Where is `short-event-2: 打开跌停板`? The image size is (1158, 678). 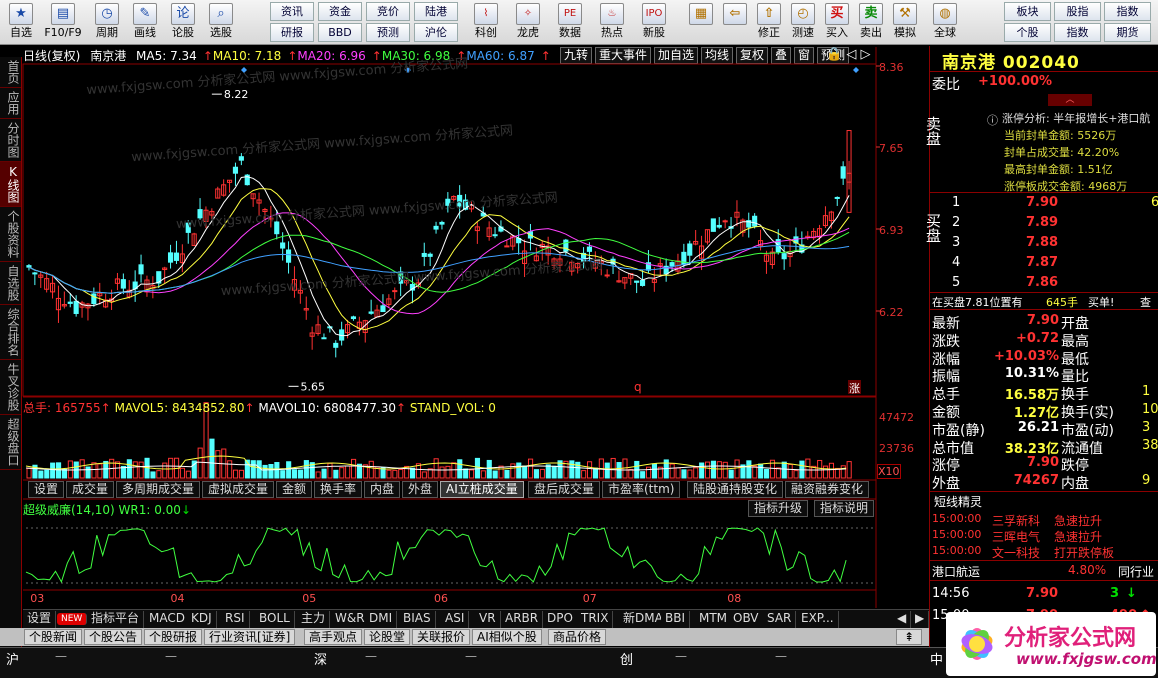 short-event-2: 打开跌停板 is located at coordinates (1084, 553).